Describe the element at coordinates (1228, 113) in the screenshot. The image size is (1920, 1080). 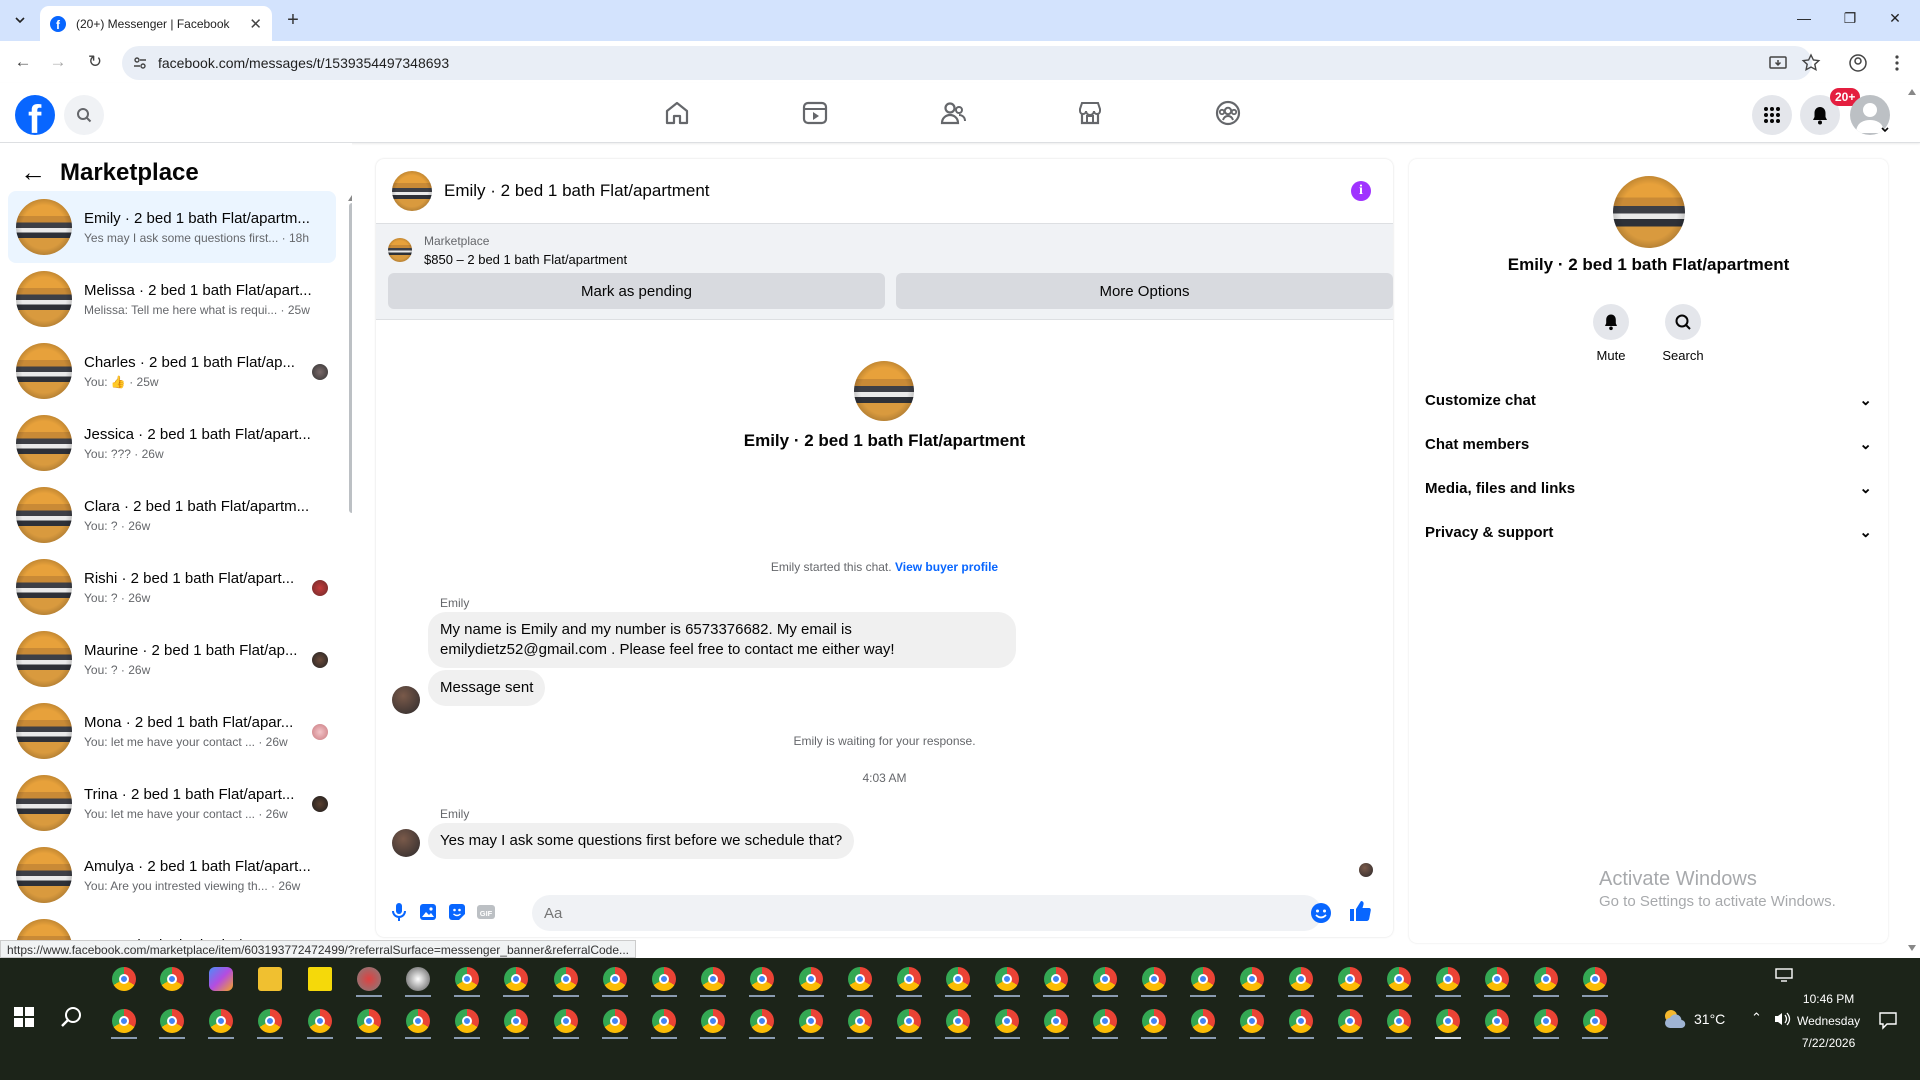
I see `groups-icon` at that location.